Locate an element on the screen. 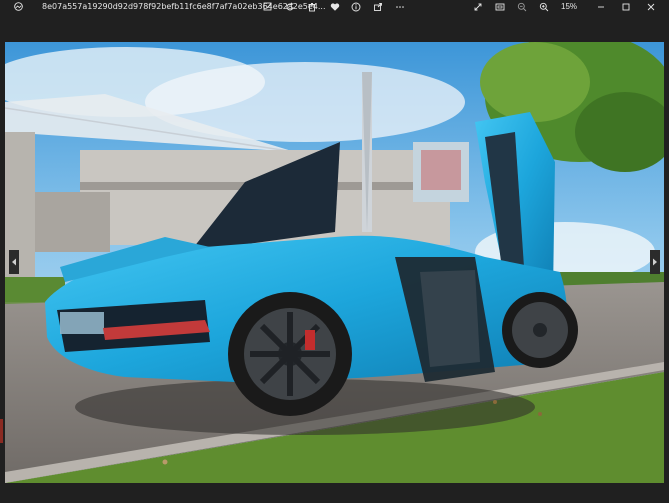  zoom-out-icon is located at coordinates (522, 6).